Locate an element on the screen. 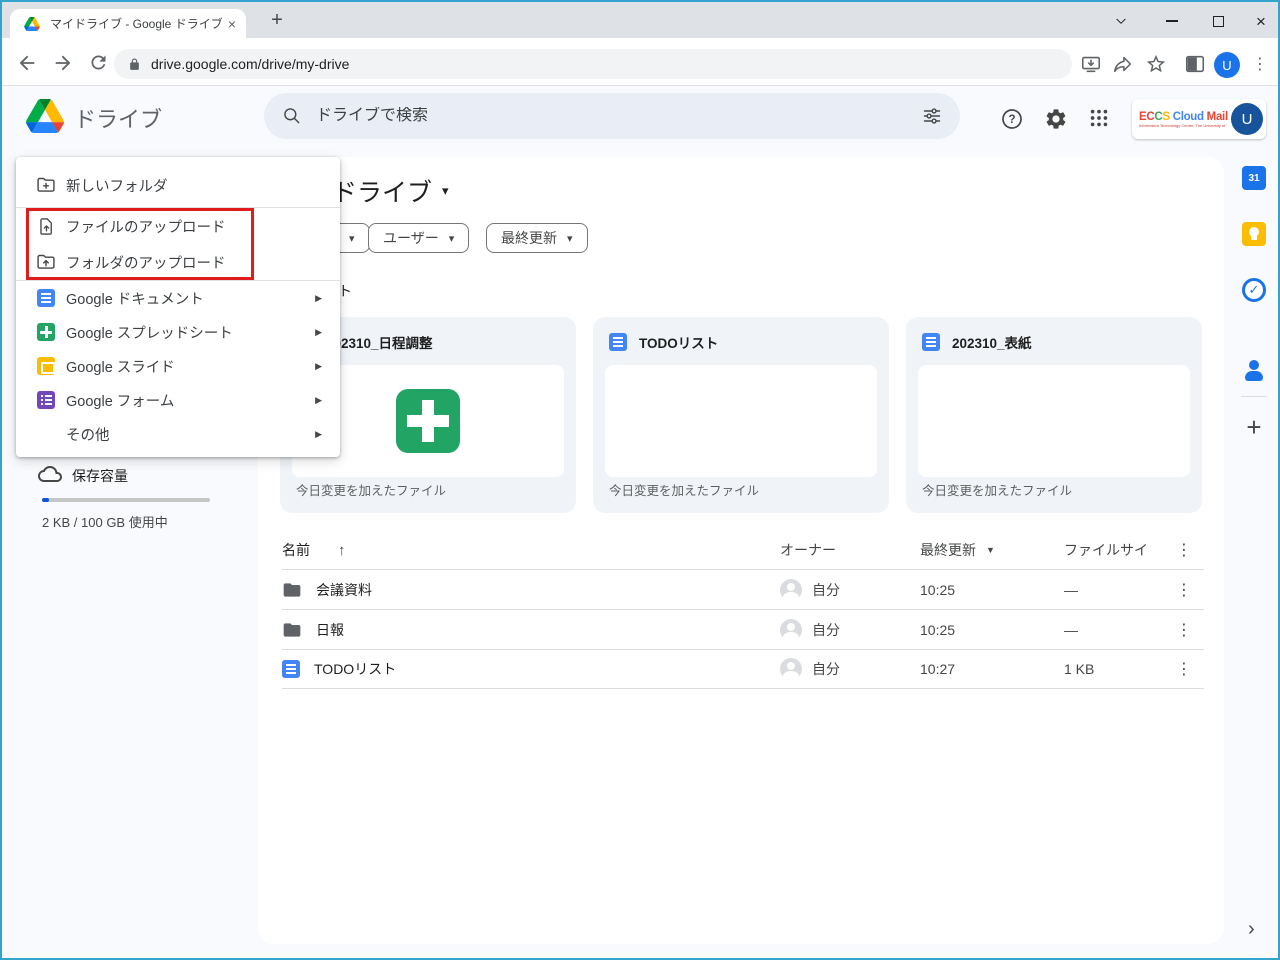  eccs-label: ECCS Cloud Mail is located at coordinates (1183, 116).